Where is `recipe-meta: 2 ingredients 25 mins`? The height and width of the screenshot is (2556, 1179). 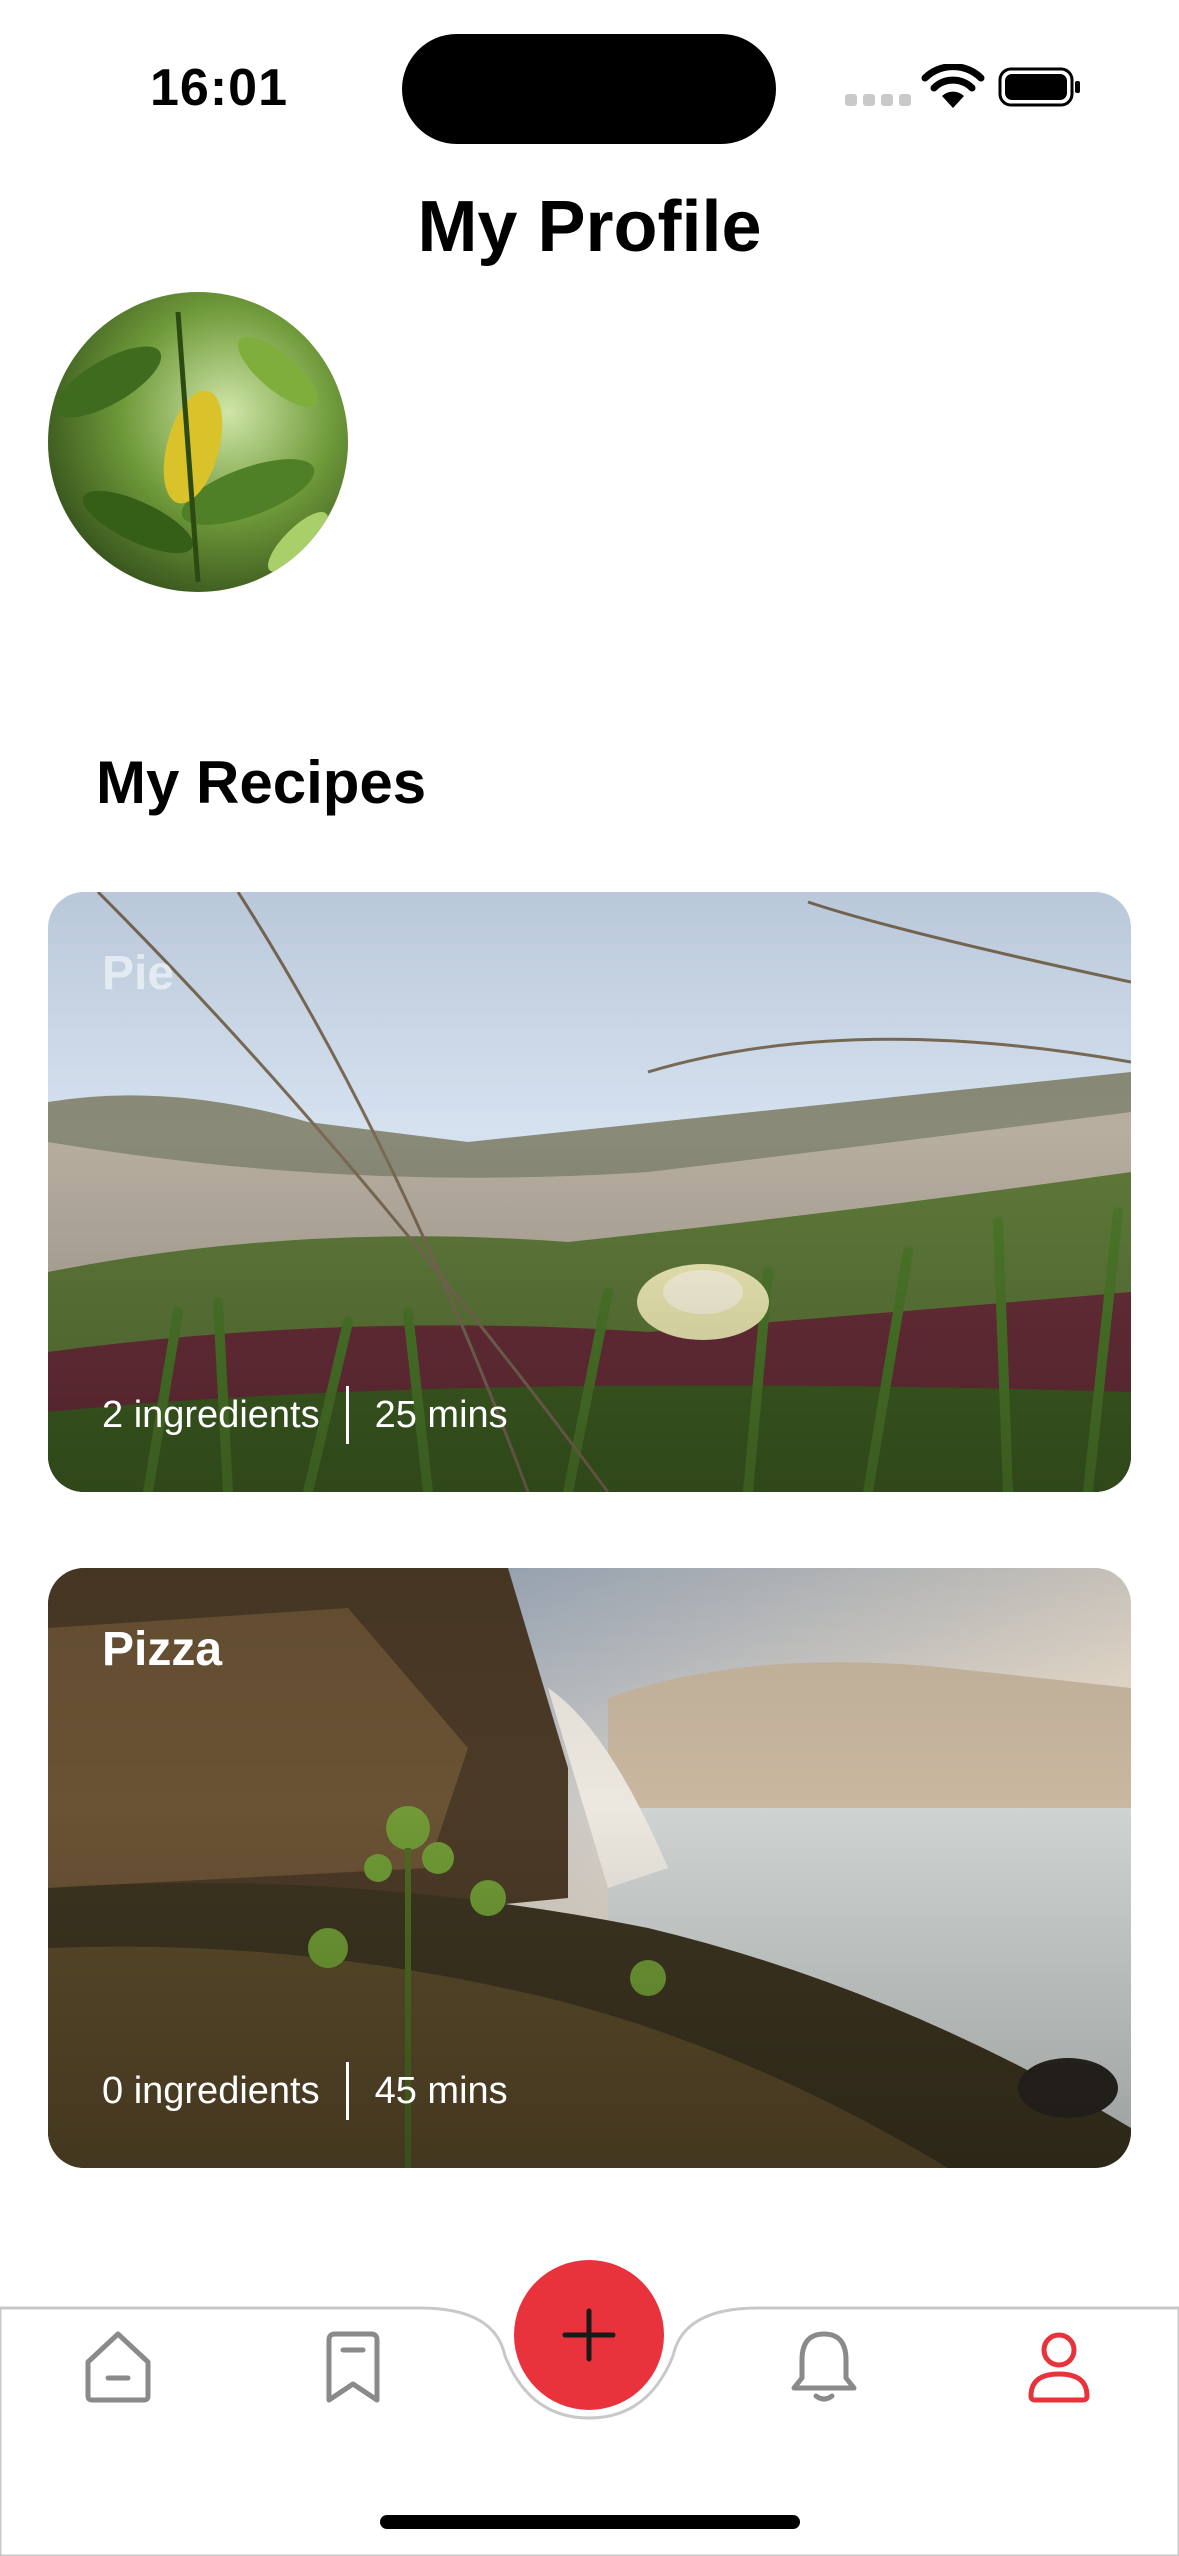
recipe-meta: 2 ingredients 25 mins is located at coordinates (305, 1415).